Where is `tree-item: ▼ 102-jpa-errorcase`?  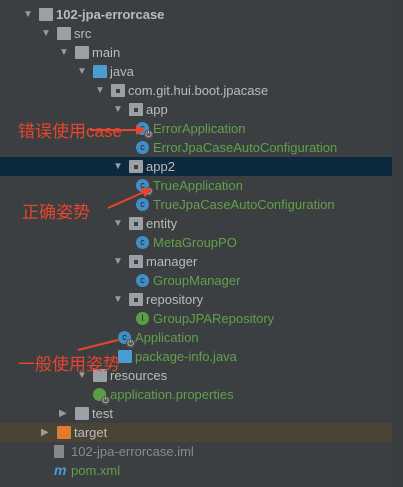 tree-item: ▼ 102-jpa-errorcase is located at coordinates (196, 14).